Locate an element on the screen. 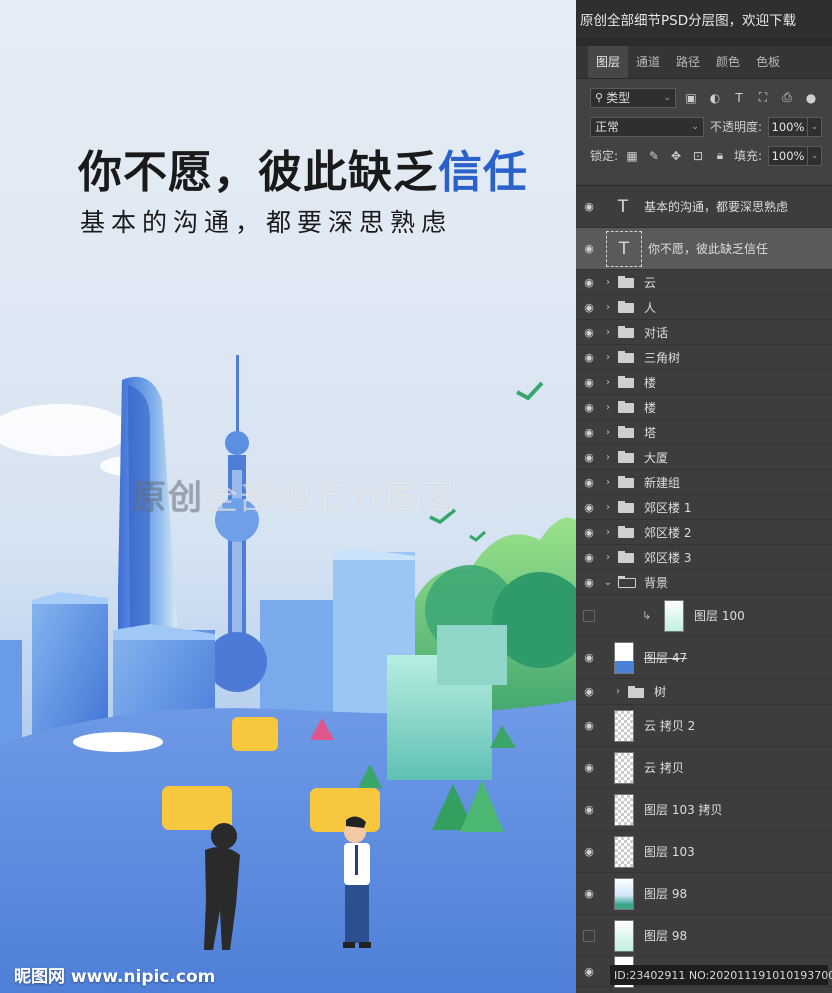 The image size is (832, 993). layer-row: ◉ 云 拷贝 2 is located at coordinates (704, 726).